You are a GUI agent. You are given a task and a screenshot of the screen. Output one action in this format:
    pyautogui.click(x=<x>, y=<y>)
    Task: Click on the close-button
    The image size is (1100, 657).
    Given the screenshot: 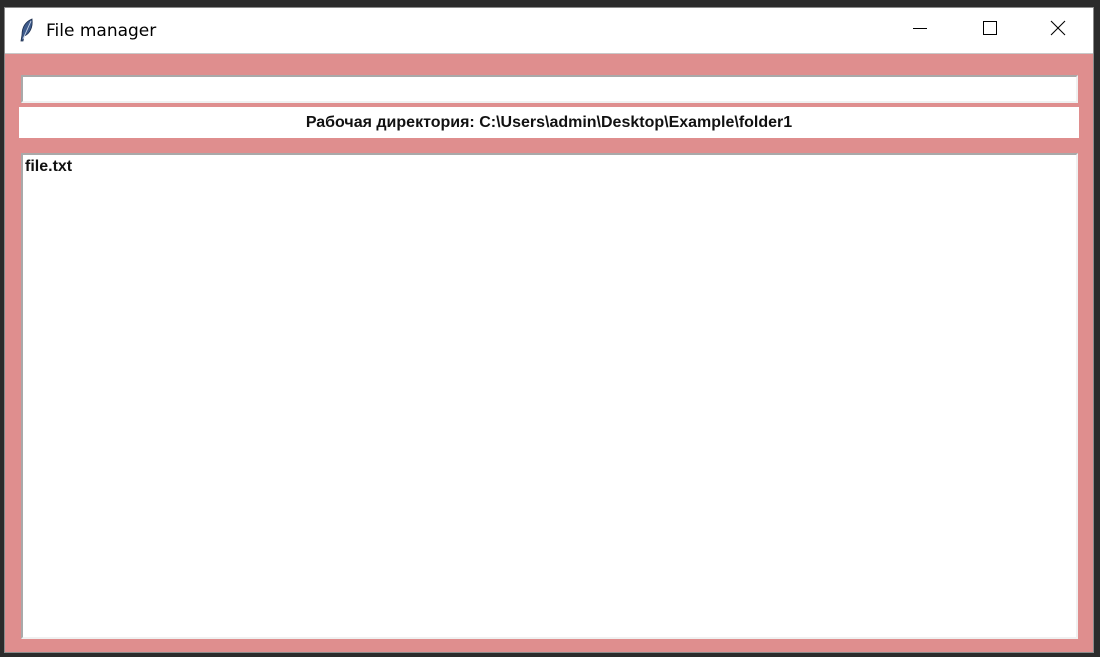 What is the action you would take?
    pyautogui.click(x=1058, y=30)
    